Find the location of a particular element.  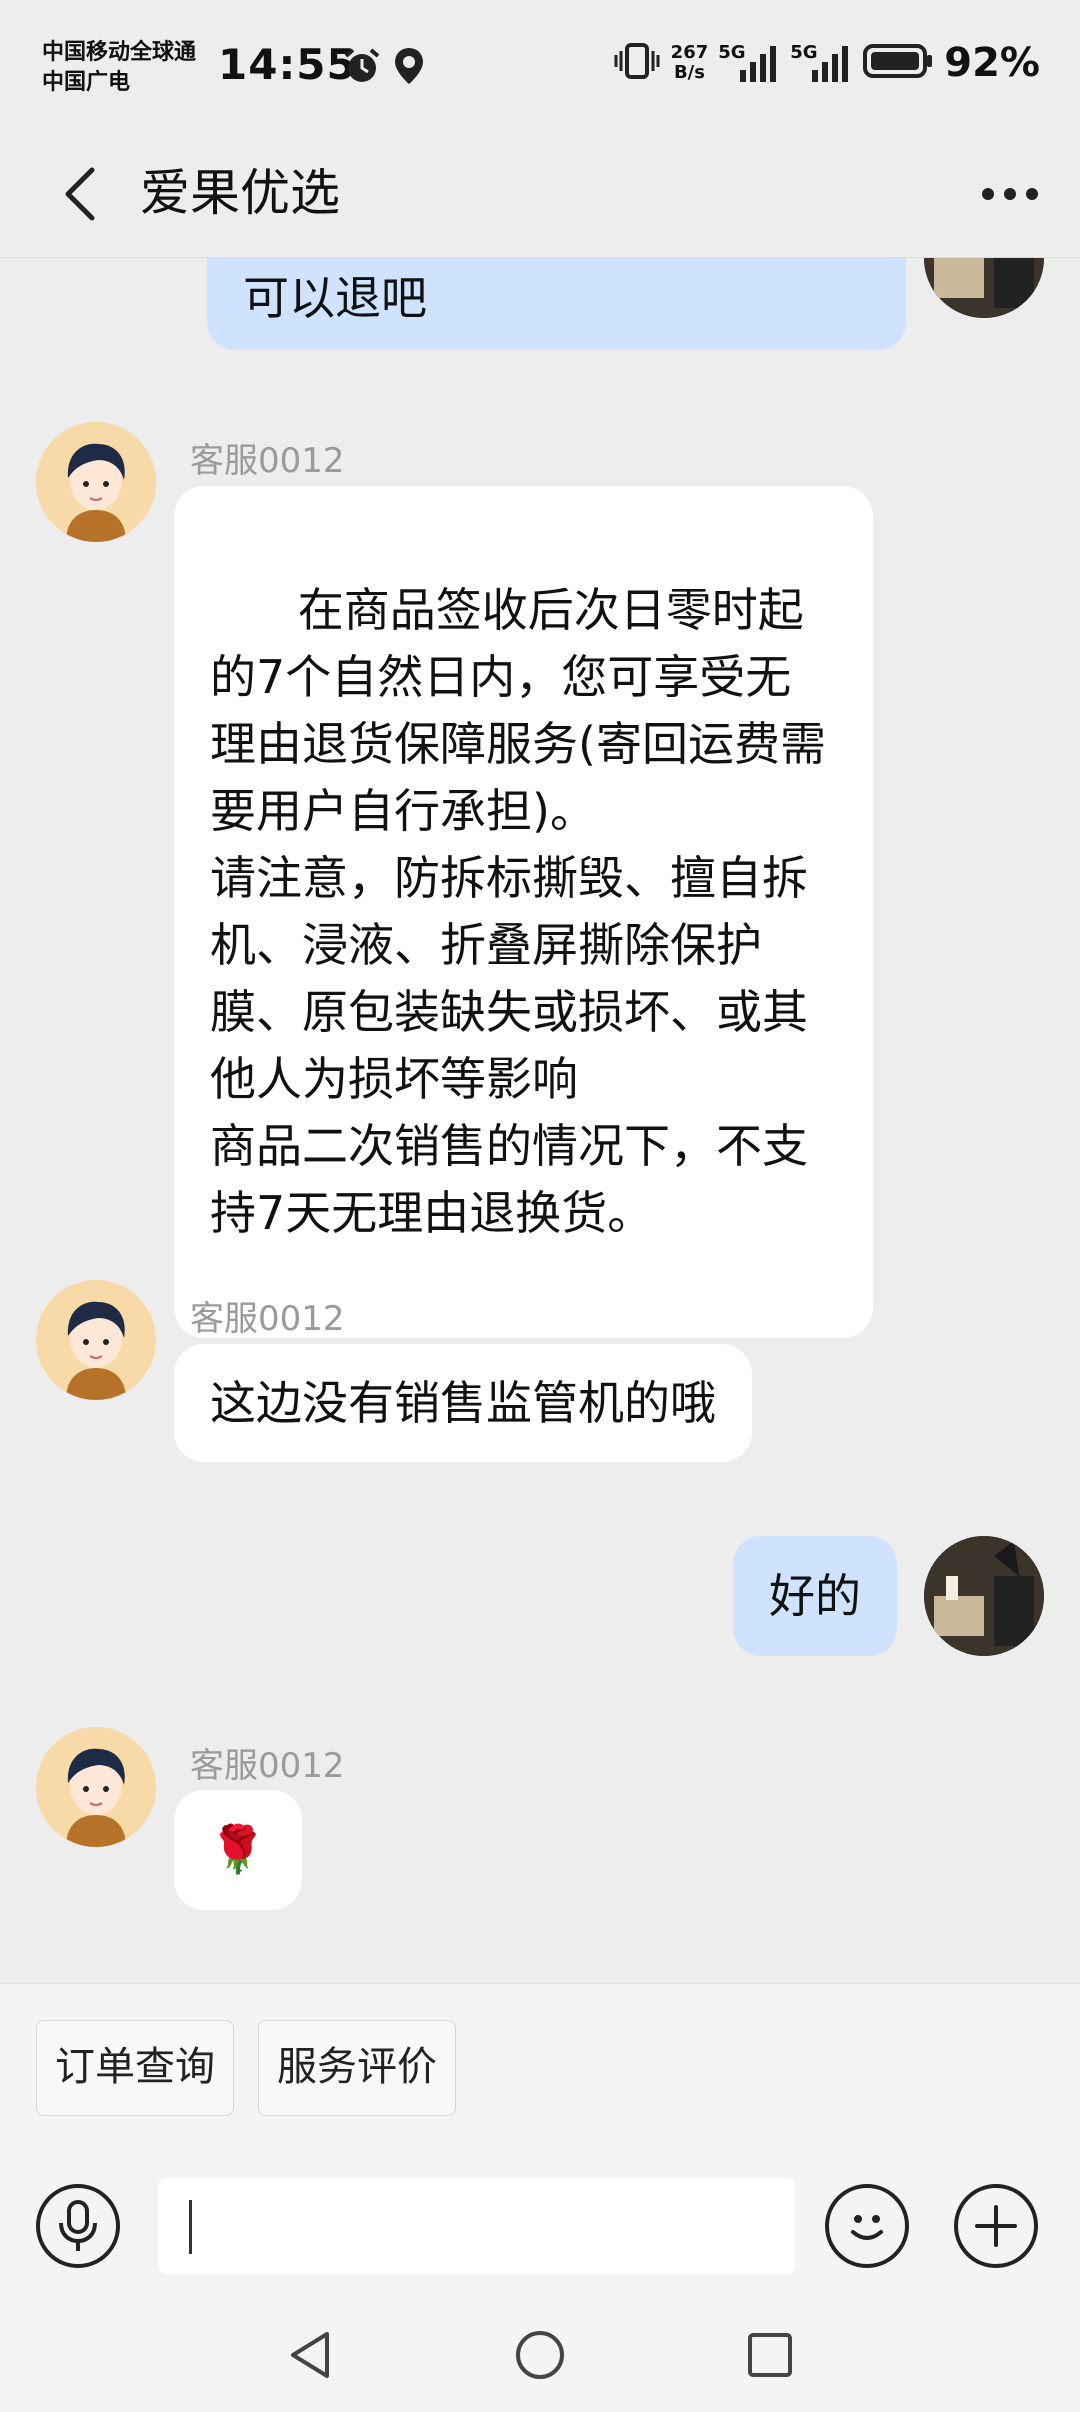

more-button is located at coordinates (1010, 194).